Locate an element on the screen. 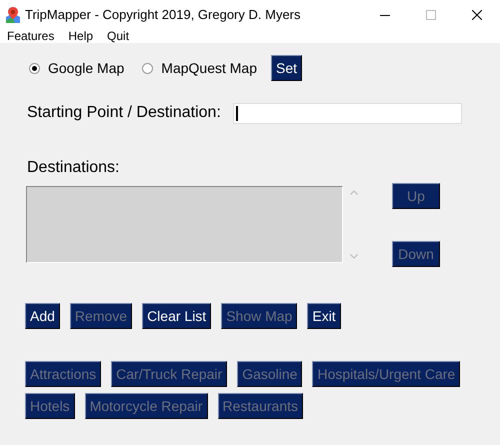 The height and width of the screenshot is (445, 500). map-pin-icon is located at coordinates (13, 15).